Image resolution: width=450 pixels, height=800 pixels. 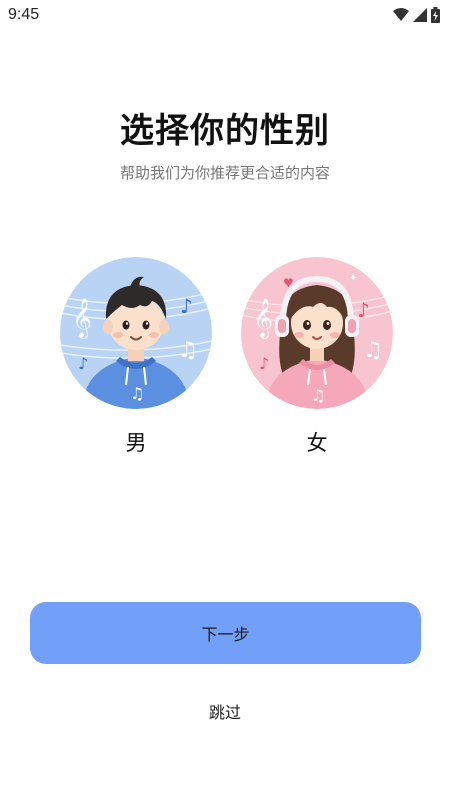 I want to click on gender-label-female: 女, so click(x=317, y=443).